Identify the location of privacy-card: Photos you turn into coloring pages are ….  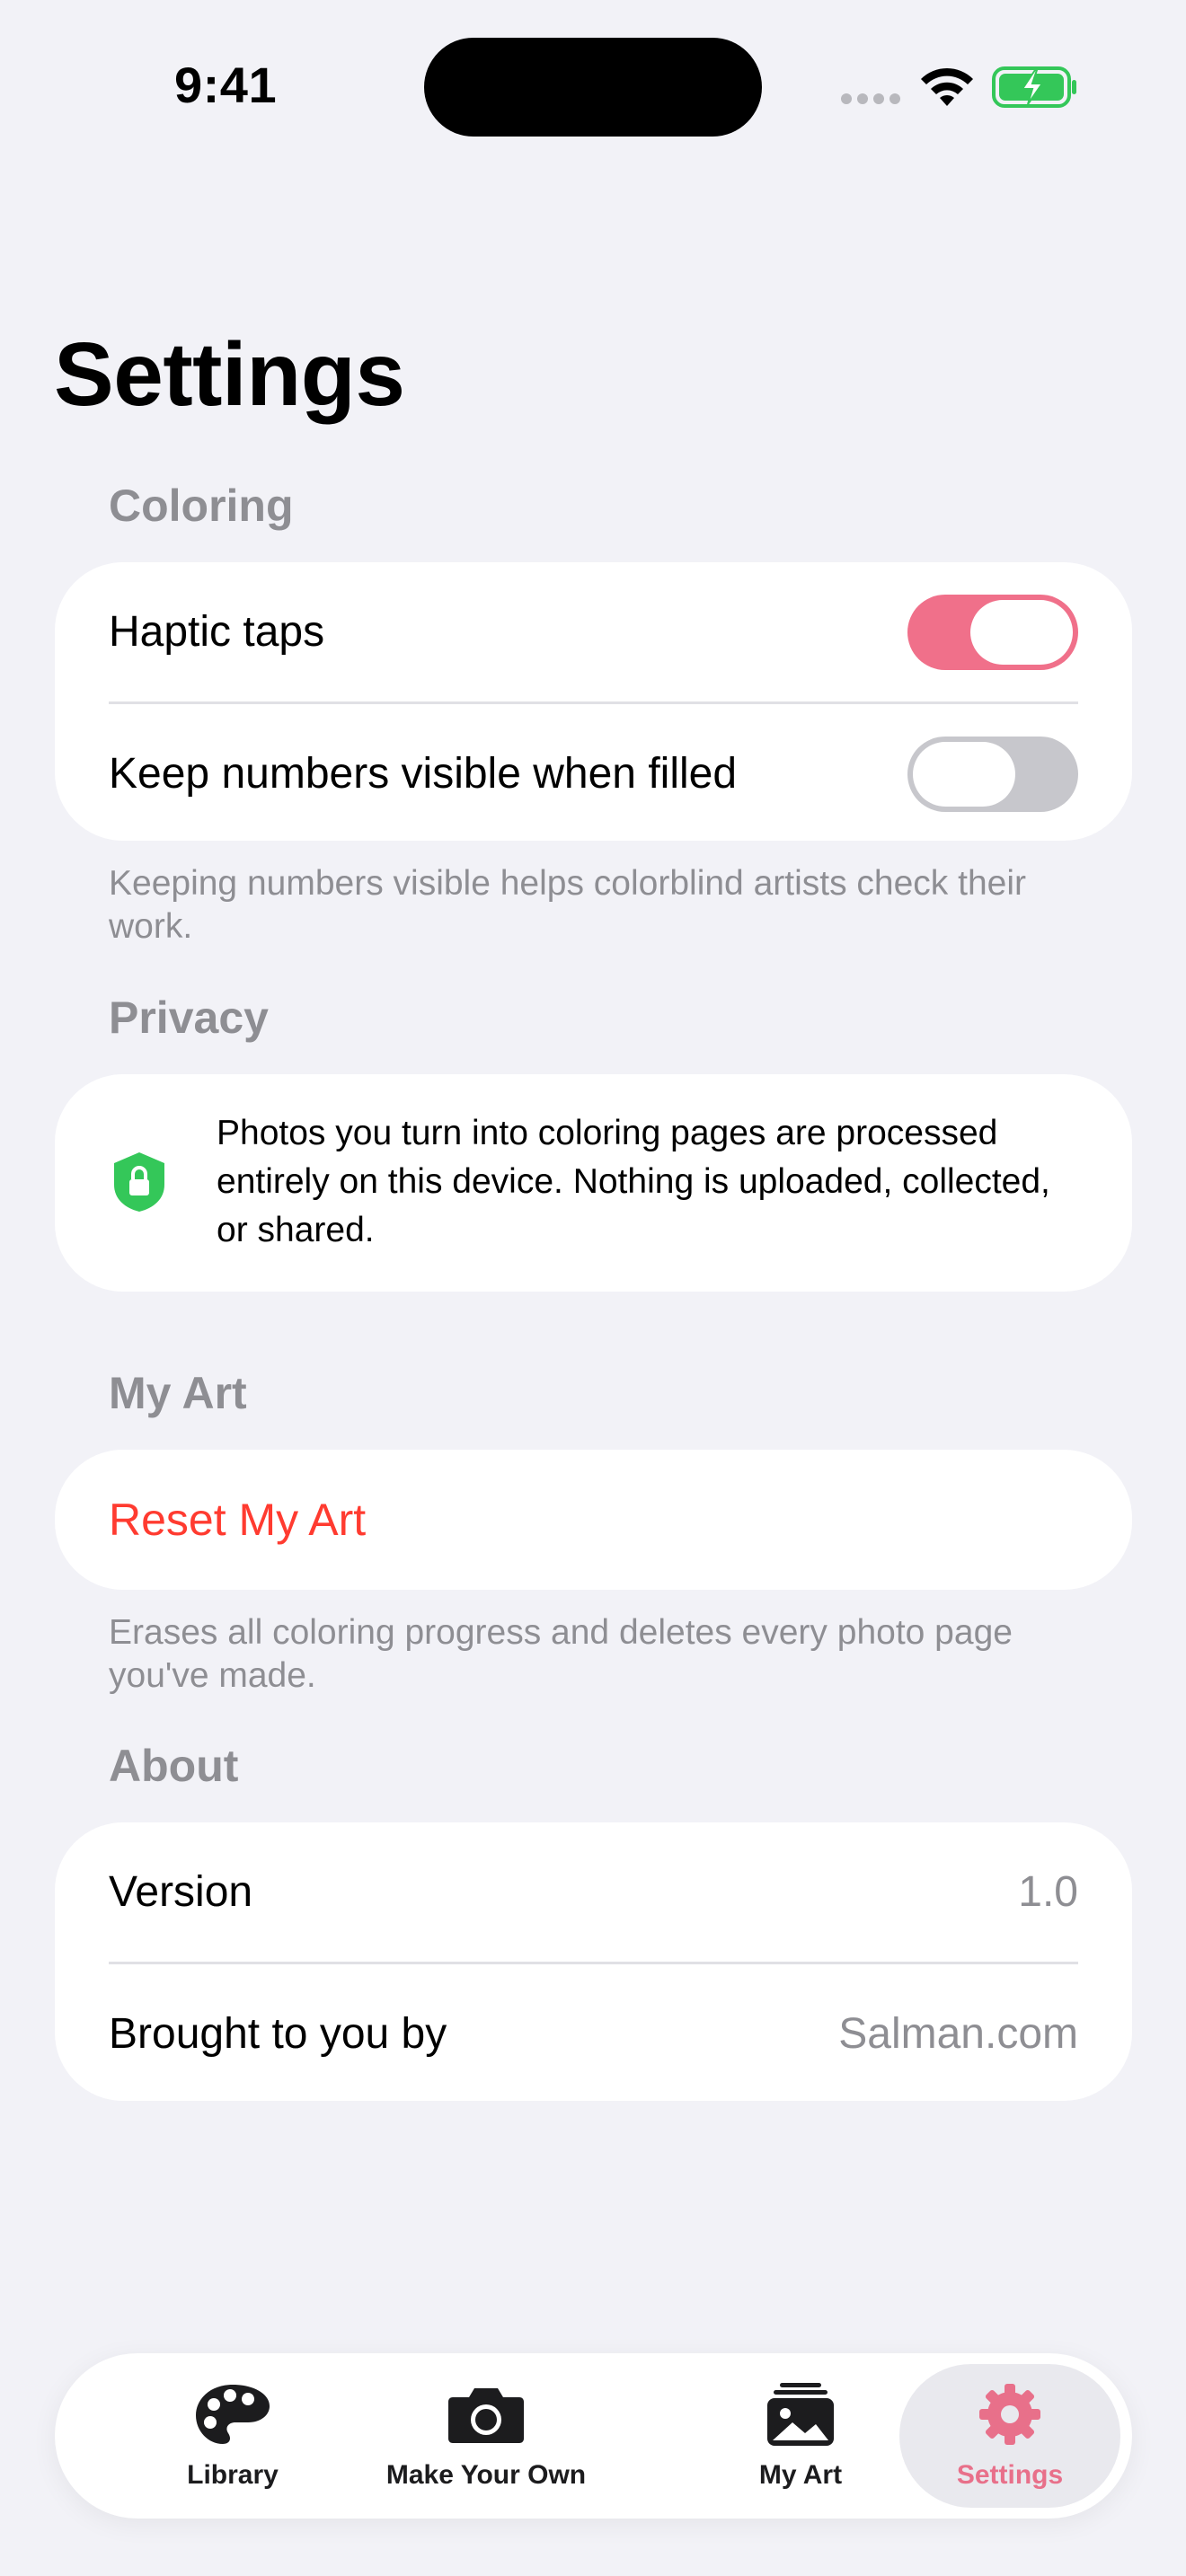
(593, 1183).